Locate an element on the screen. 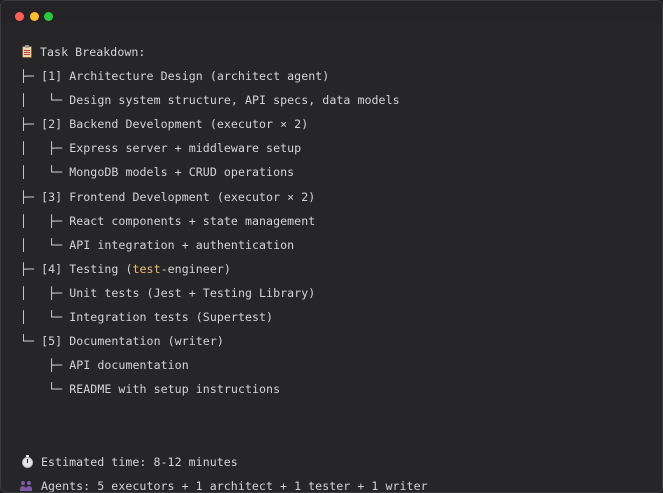 This screenshot has width=663, height=493. tree-line: │ ├─ React components + state management is located at coordinates (336, 221).